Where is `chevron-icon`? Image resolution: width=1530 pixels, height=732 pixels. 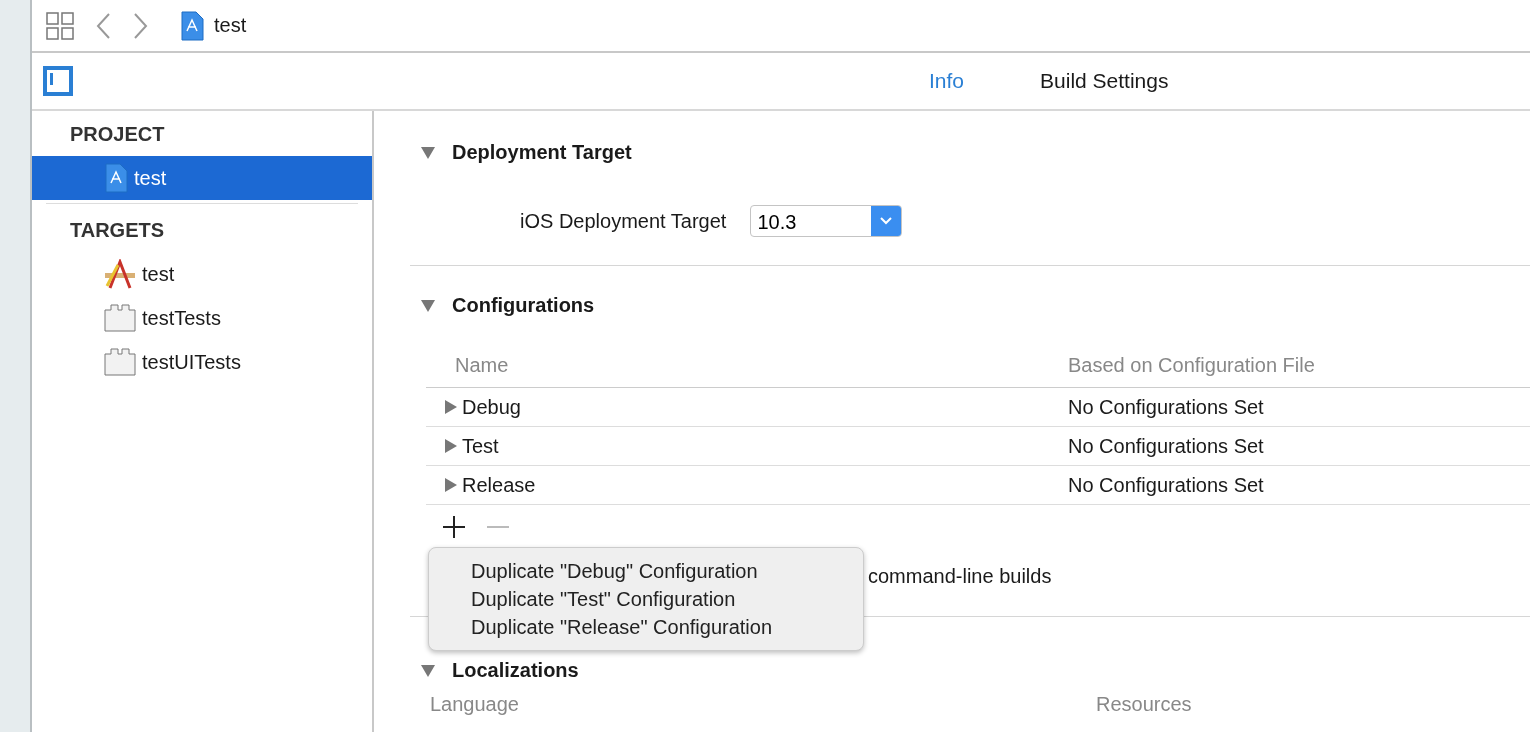 chevron-icon is located at coordinates (886, 221).